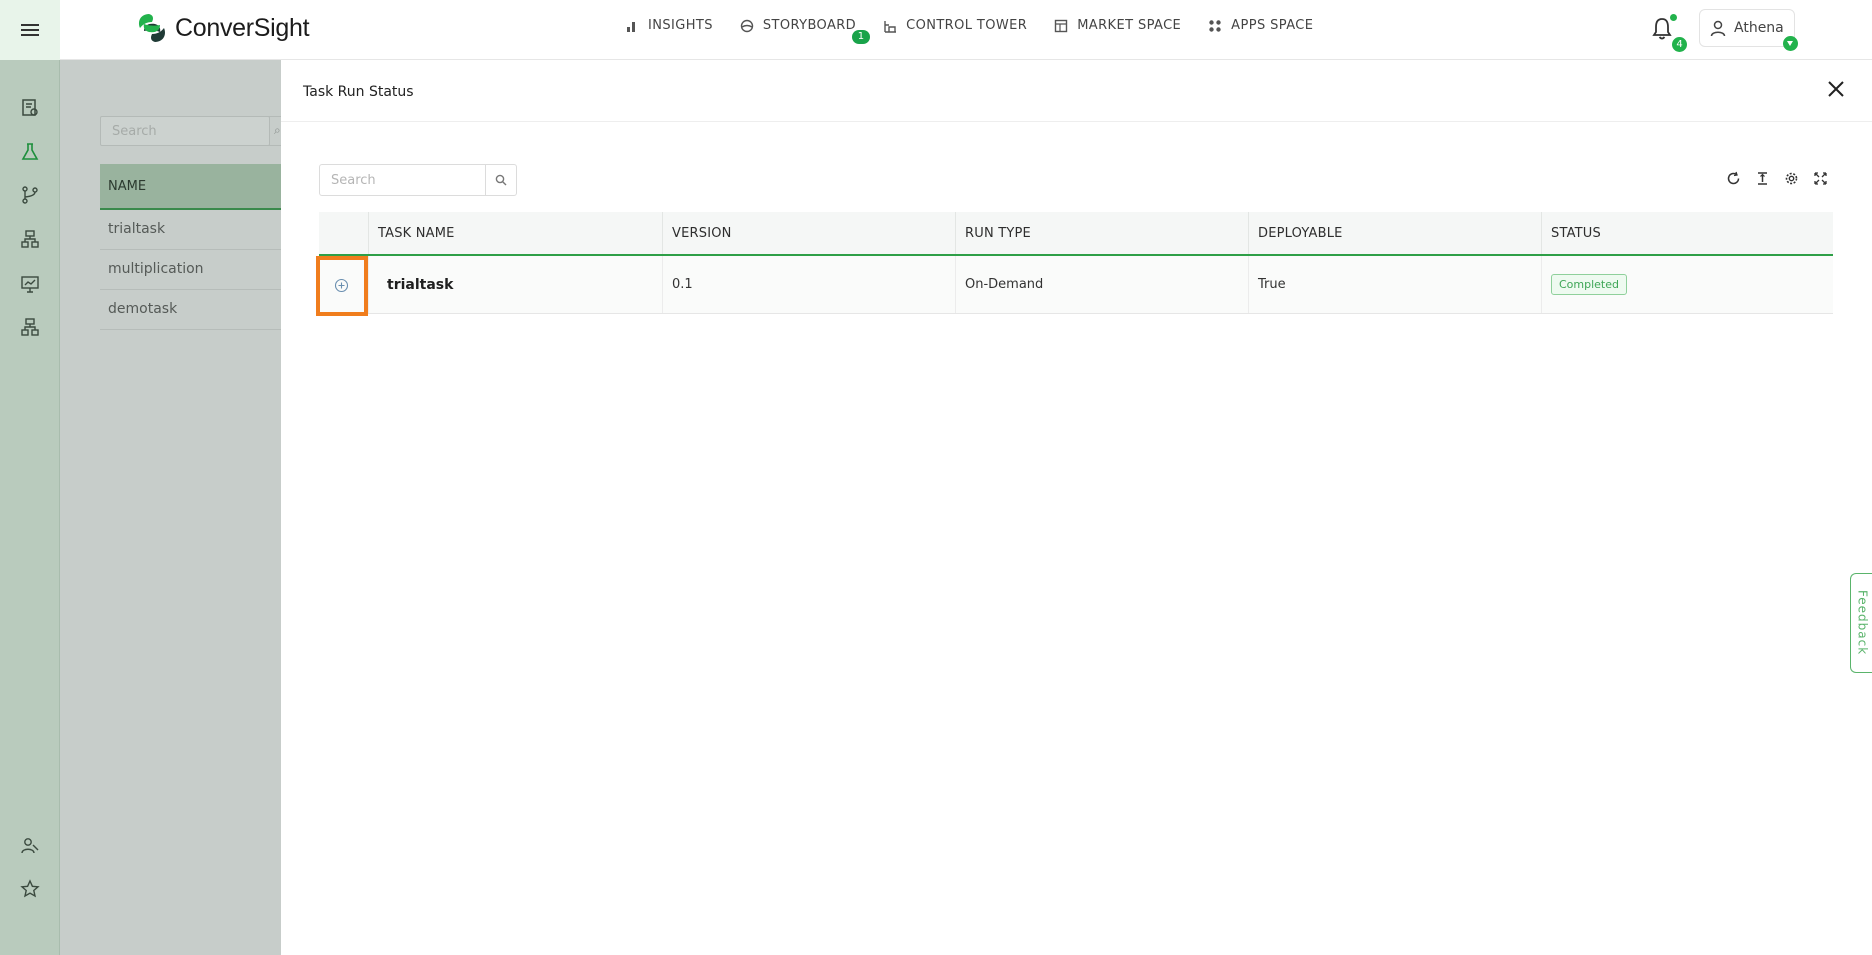 Image resolution: width=1872 pixels, height=955 pixels. Describe the element at coordinates (1687, 284) in the screenshot. I see `status-cell: Completed` at that location.